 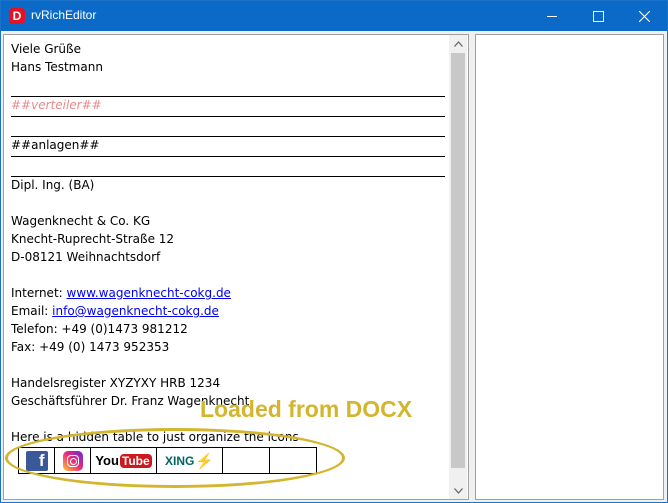 I want to click on text-line-degree: Dipl. Ing. (BA), so click(x=53, y=185).